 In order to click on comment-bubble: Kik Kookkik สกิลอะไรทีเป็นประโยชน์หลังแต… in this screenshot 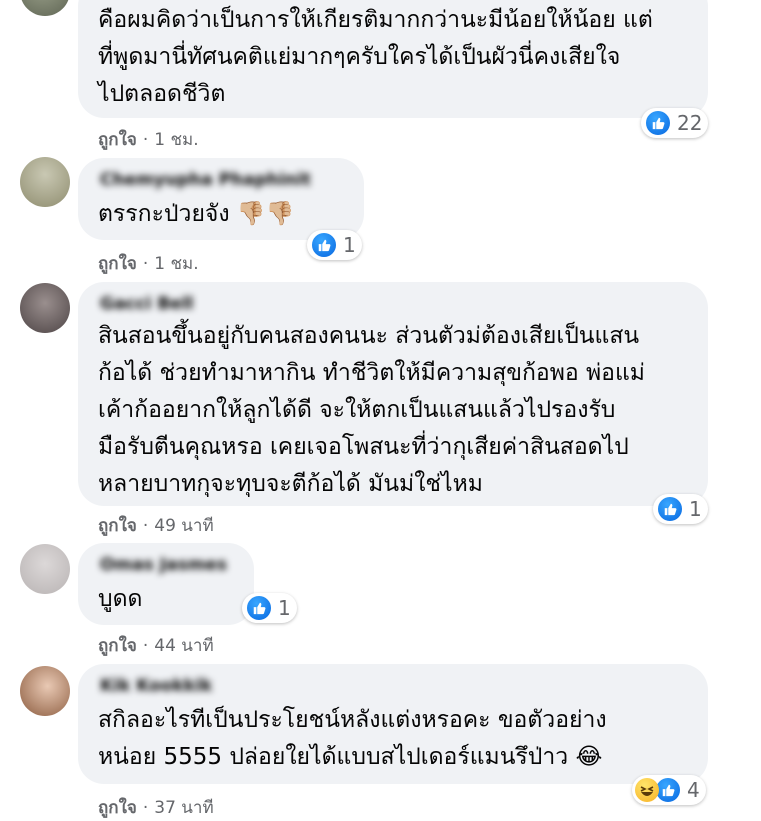, I will do `click(393, 724)`.